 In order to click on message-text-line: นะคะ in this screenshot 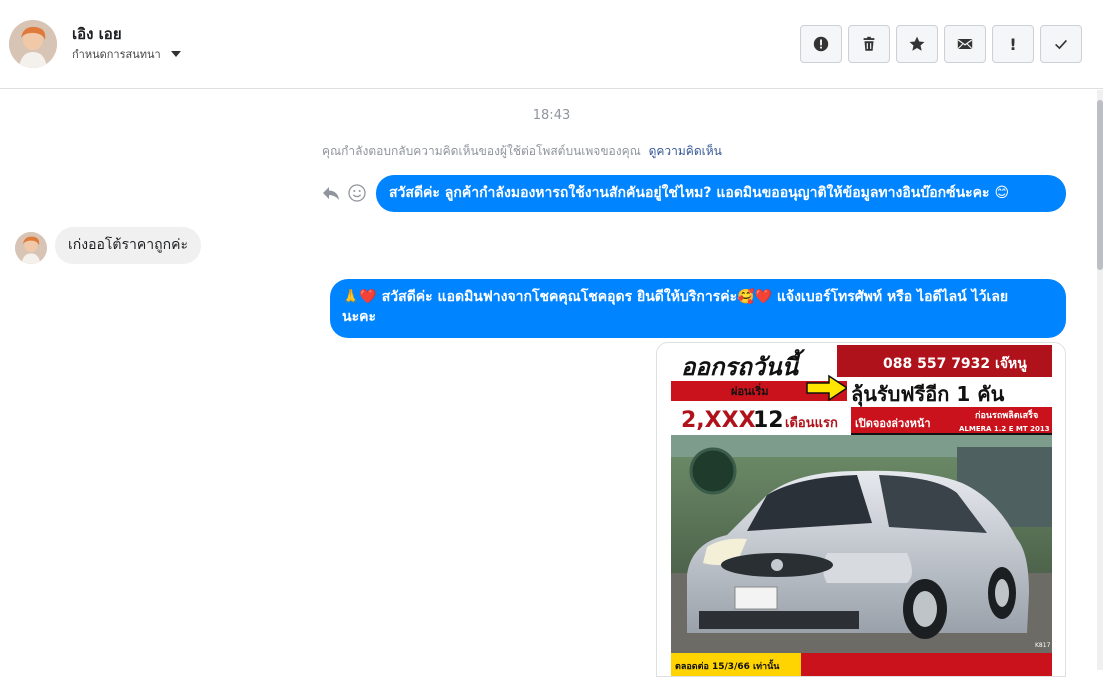, I will do `click(359, 317)`.